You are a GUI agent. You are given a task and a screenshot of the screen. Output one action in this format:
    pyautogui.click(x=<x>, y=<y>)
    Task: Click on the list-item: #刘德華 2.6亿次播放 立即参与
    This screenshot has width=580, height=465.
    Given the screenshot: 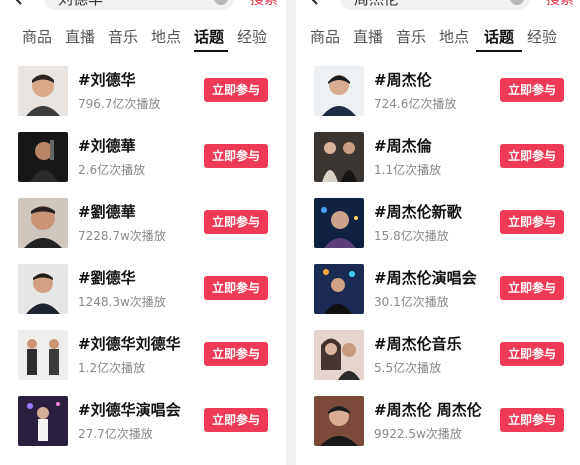 What is the action you would take?
    pyautogui.click(x=143, y=165)
    